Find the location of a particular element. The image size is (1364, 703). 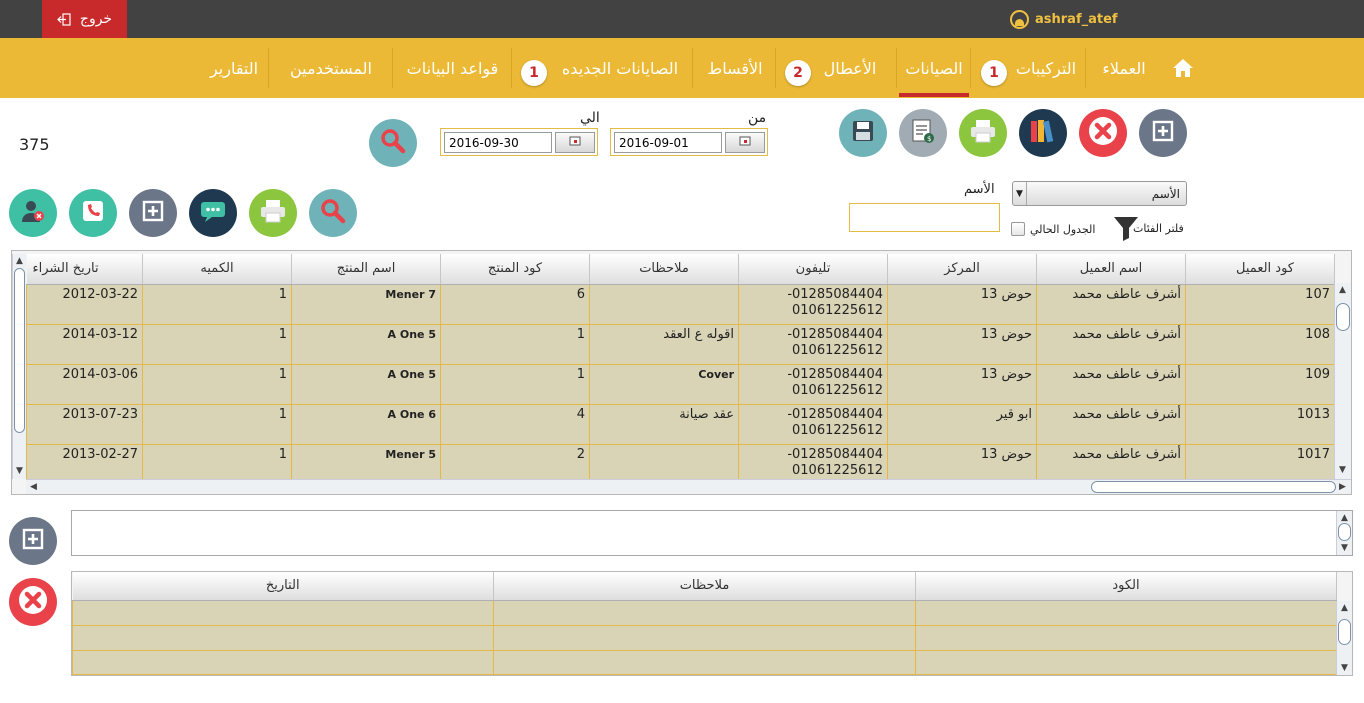

col-customer-code: كود العميل is located at coordinates (1260, 269).